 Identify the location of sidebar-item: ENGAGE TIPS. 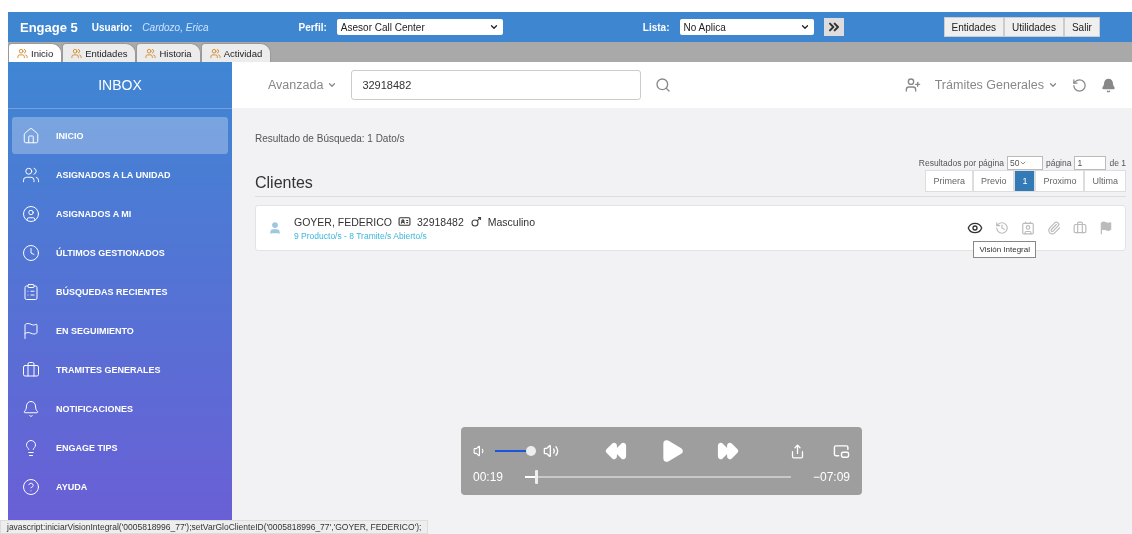
(120, 447).